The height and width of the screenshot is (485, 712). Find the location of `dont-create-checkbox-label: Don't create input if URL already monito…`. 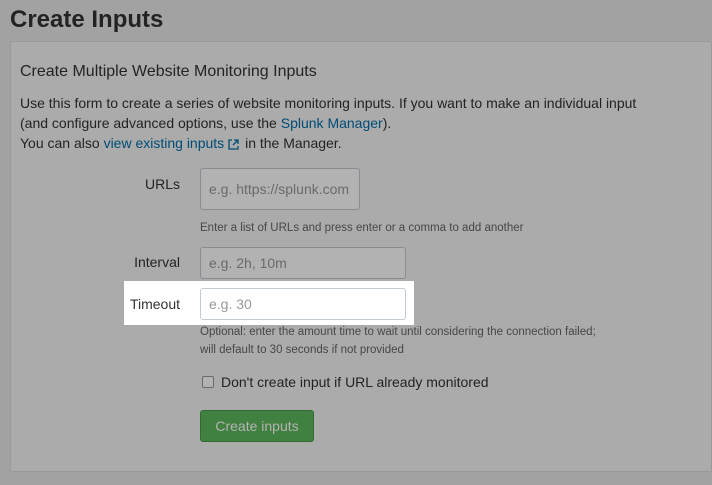

dont-create-checkbox-label: Don't create input if URL already monito… is located at coordinates (355, 382).